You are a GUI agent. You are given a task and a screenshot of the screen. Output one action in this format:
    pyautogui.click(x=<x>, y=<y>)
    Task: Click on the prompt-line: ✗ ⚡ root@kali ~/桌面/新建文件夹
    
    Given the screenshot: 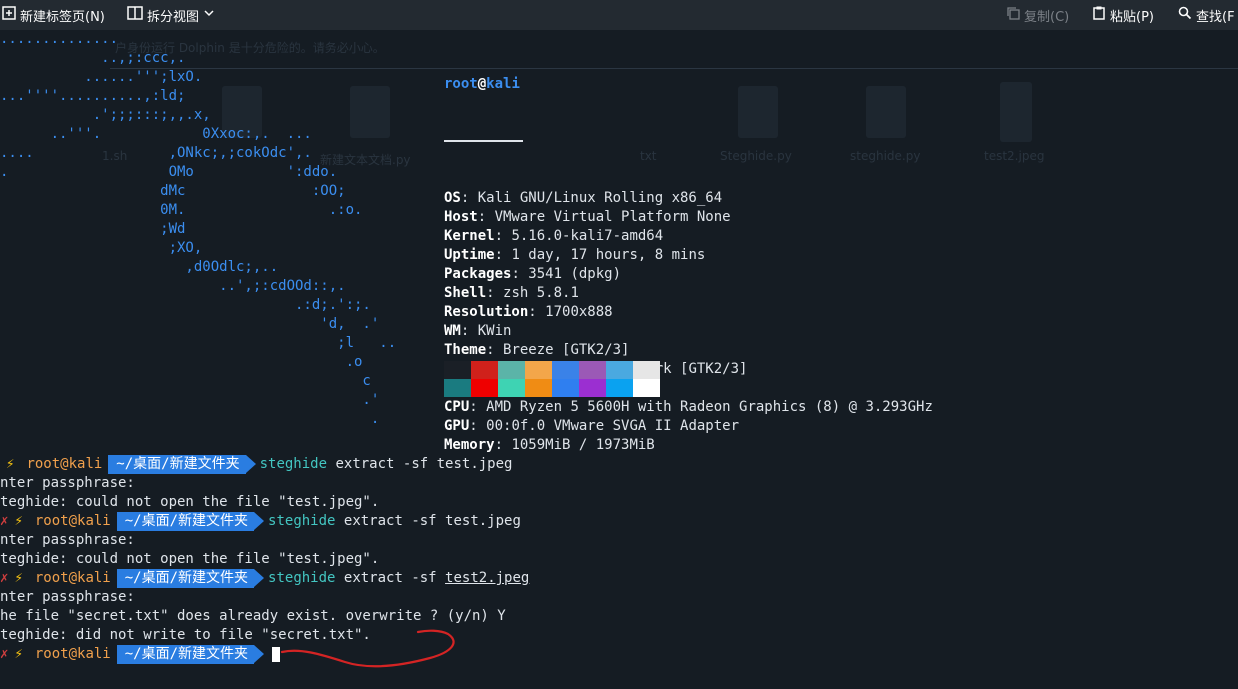 What is the action you would take?
    pyautogui.click(x=140, y=654)
    